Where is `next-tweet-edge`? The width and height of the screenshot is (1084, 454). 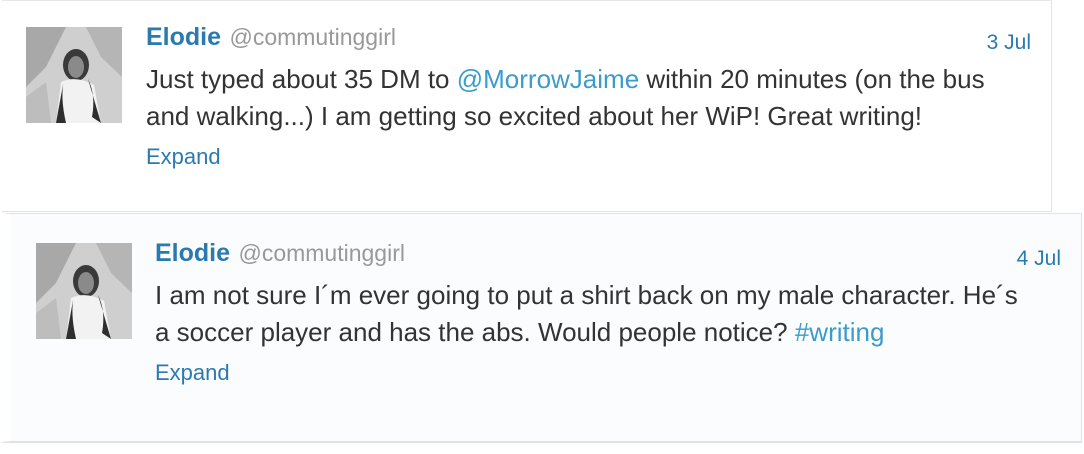
next-tweet-edge is located at coordinates (542, 448).